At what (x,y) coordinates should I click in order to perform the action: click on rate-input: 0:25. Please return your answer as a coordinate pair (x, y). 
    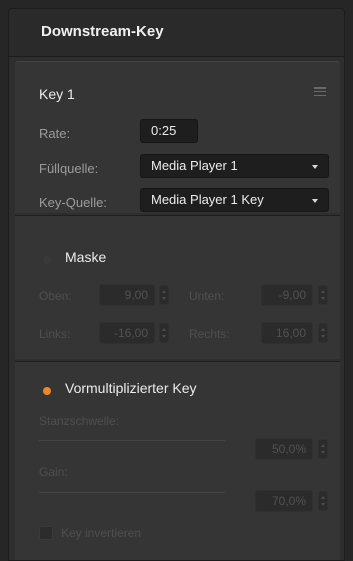
    Looking at the image, I should click on (169, 131).